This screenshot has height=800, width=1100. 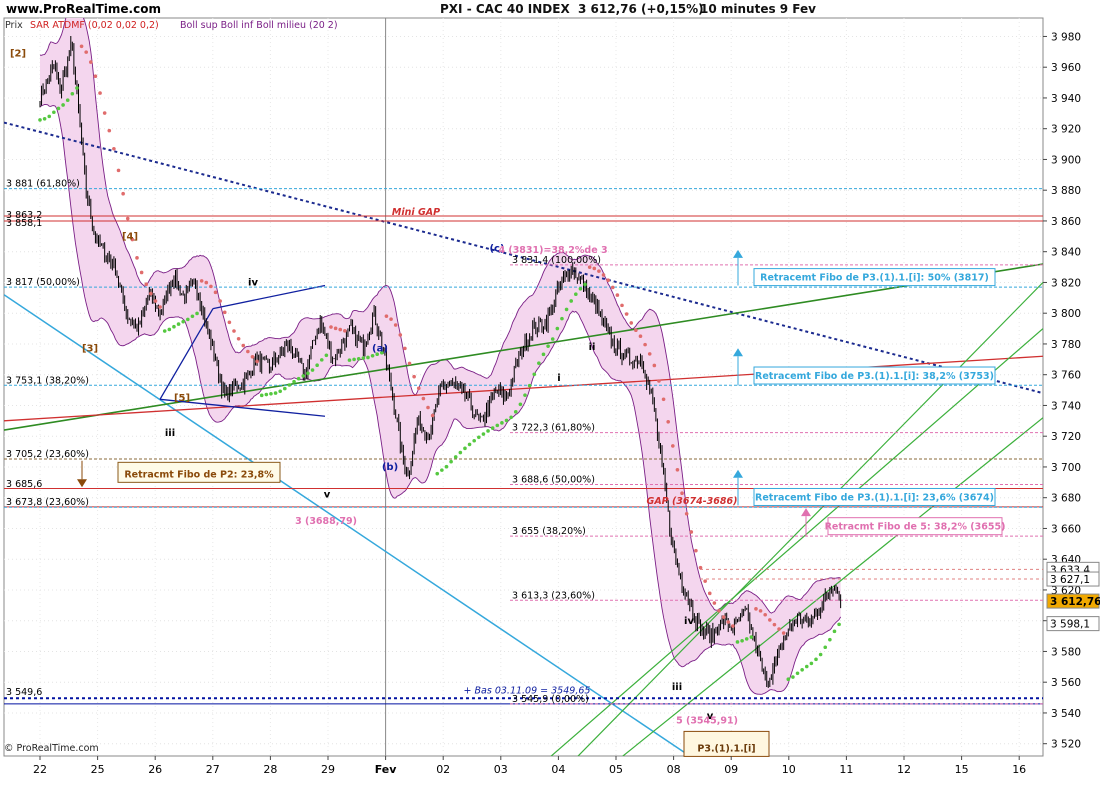 I want to click on price-badge-1-text: 3 627,1, so click(x=1070, y=580).